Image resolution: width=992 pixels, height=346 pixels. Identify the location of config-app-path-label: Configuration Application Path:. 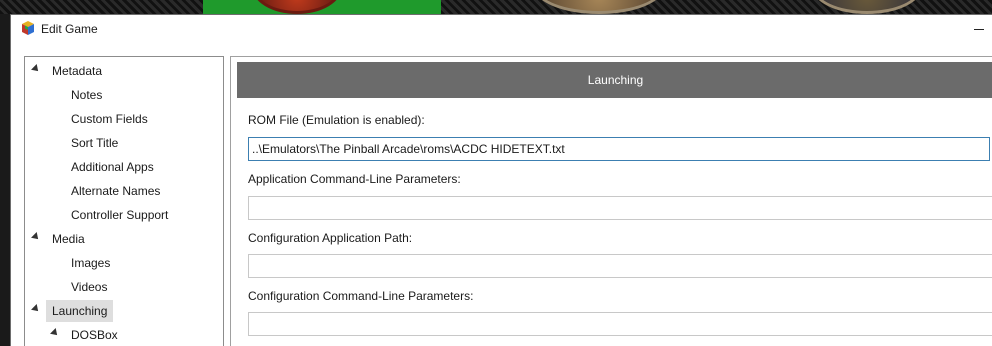
(330, 238).